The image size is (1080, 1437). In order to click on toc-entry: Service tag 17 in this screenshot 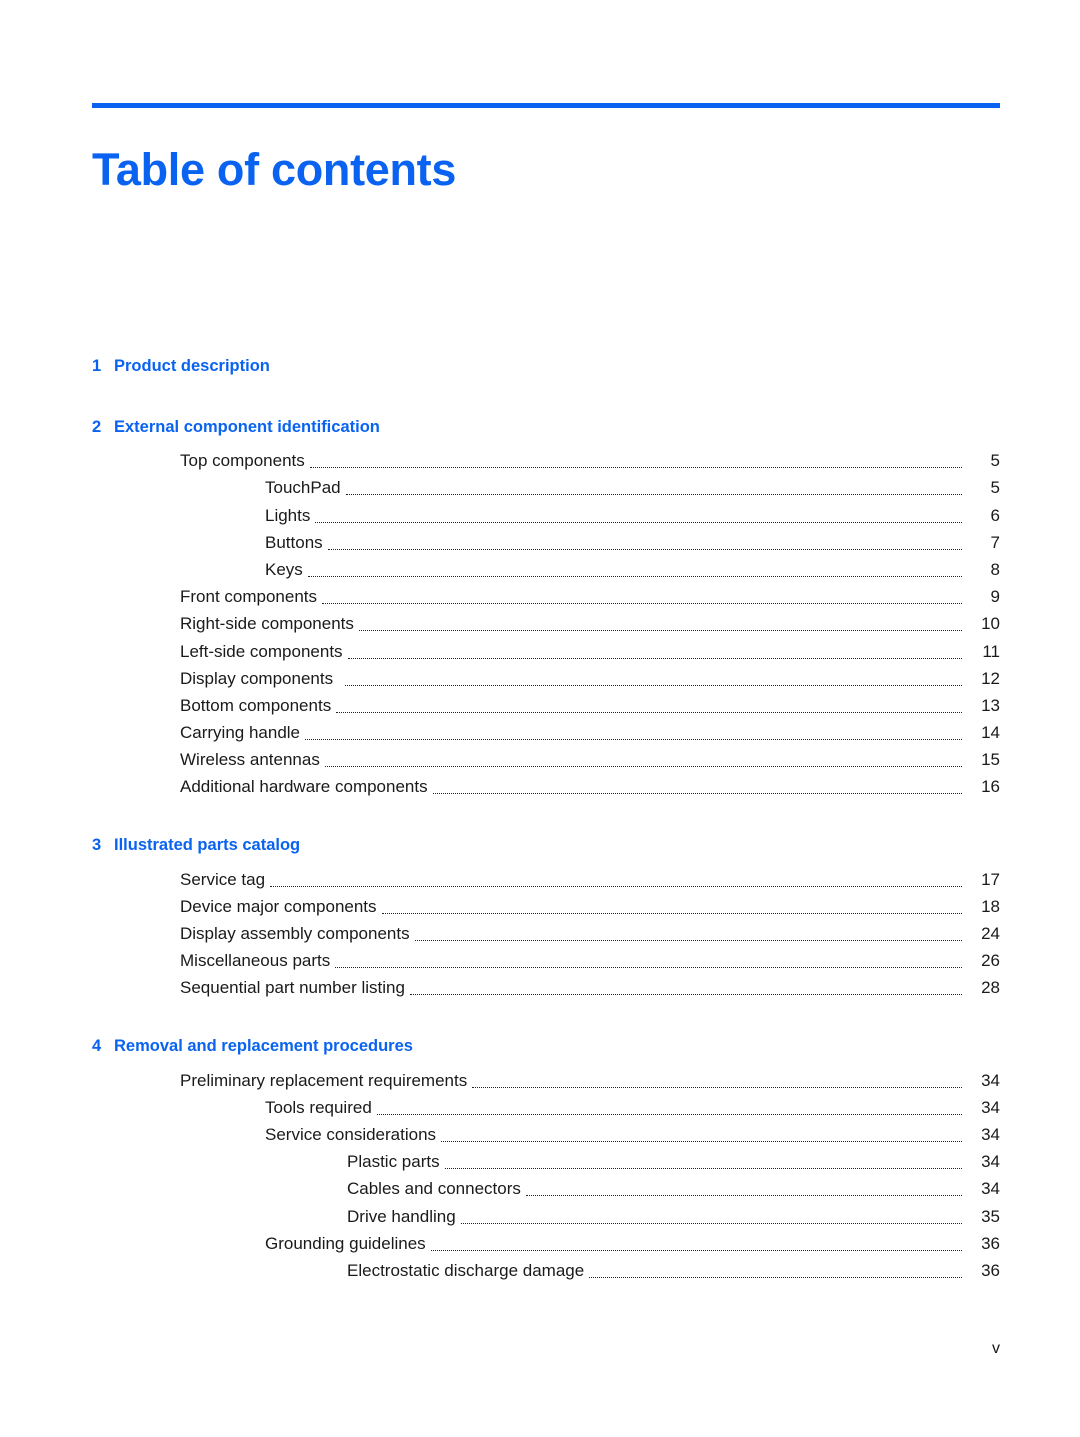, I will do `click(546, 876)`.